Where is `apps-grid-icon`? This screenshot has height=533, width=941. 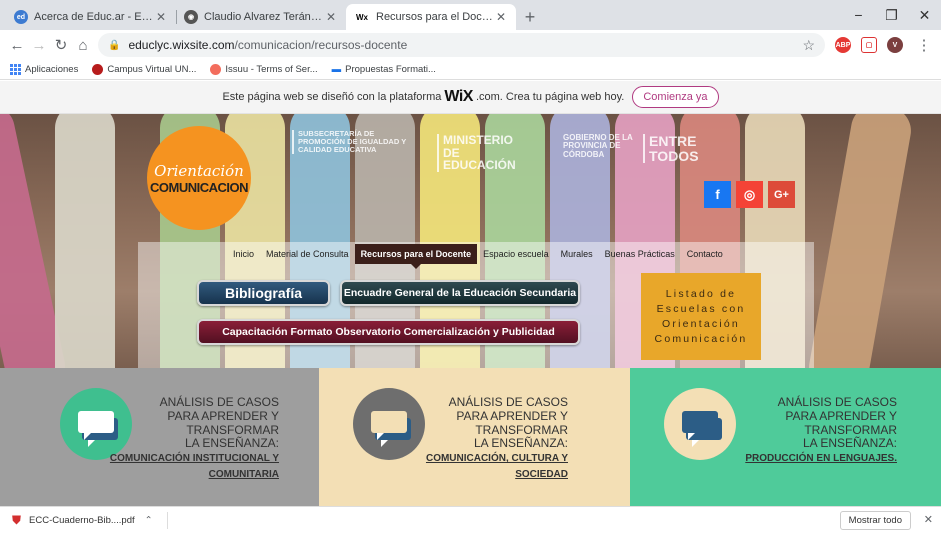 apps-grid-icon is located at coordinates (15, 69).